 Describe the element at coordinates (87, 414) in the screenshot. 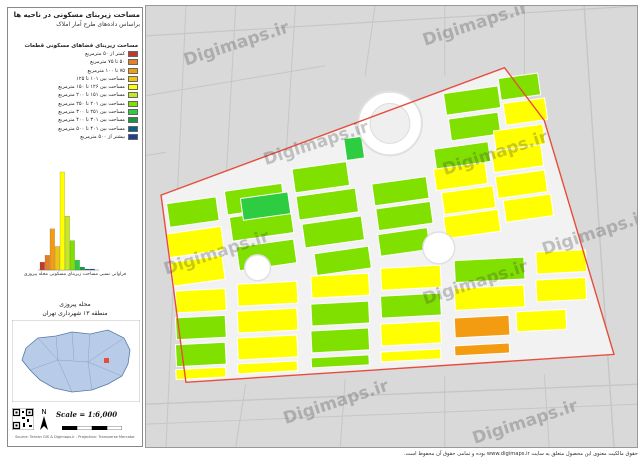

I see `scale-label: Scale = 1:6,000` at that location.